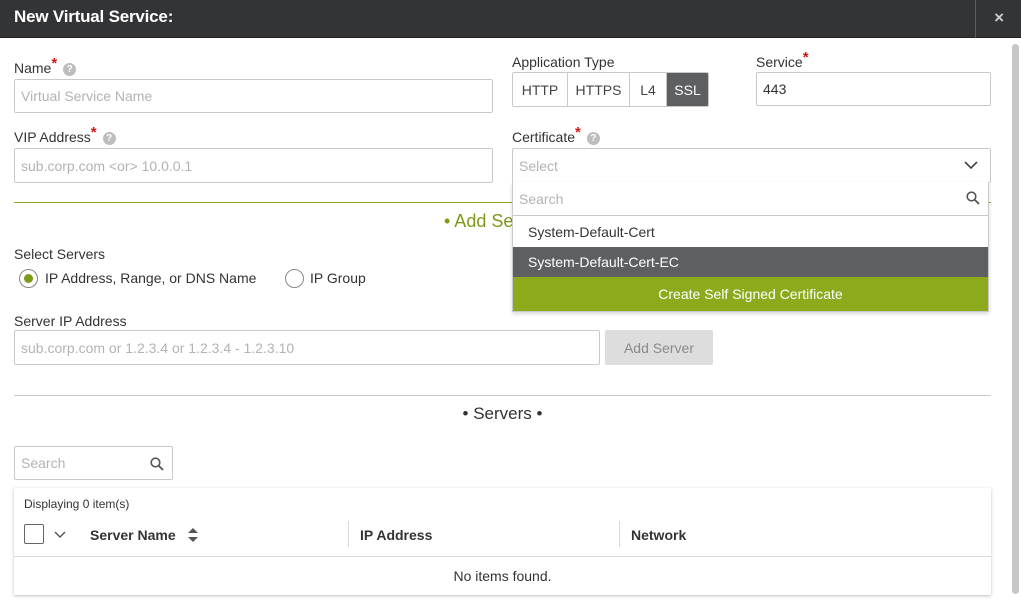 The height and width of the screenshot is (604, 1021). I want to click on certificate-placeholder: Select, so click(538, 165).